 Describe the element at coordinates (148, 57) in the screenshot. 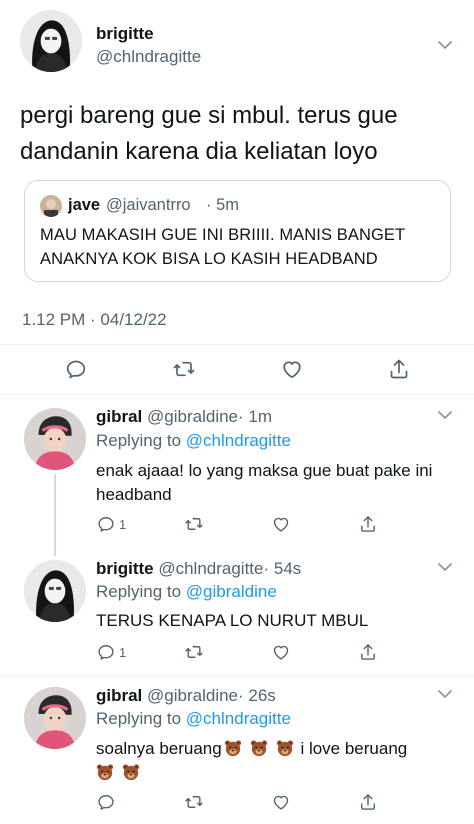

I see `author-handle: @chlndragitte` at that location.